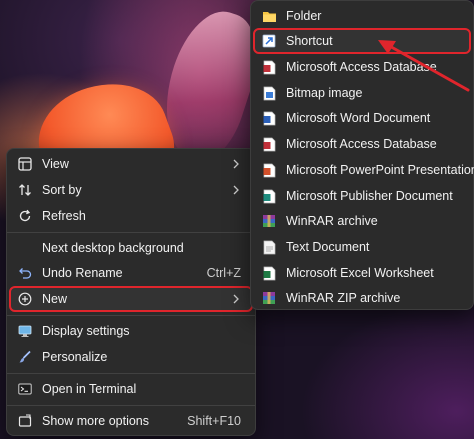 The height and width of the screenshot is (439, 474). What do you see at coordinates (25, 421) in the screenshot?
I see `share-icon` at bounding box center [25, 421].